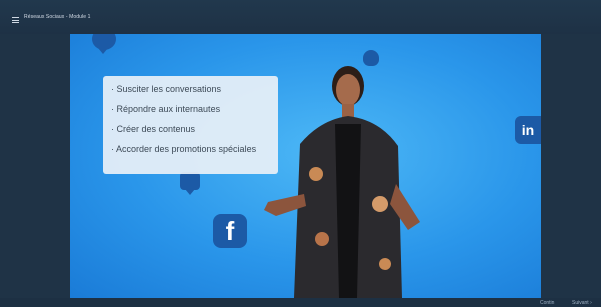 The width and height of the screenshot is (601, 307). What do you see at coordinates (104, 44) in the screenshot?
I see `chat-bubble-icon` at bounding box center [104, 44].